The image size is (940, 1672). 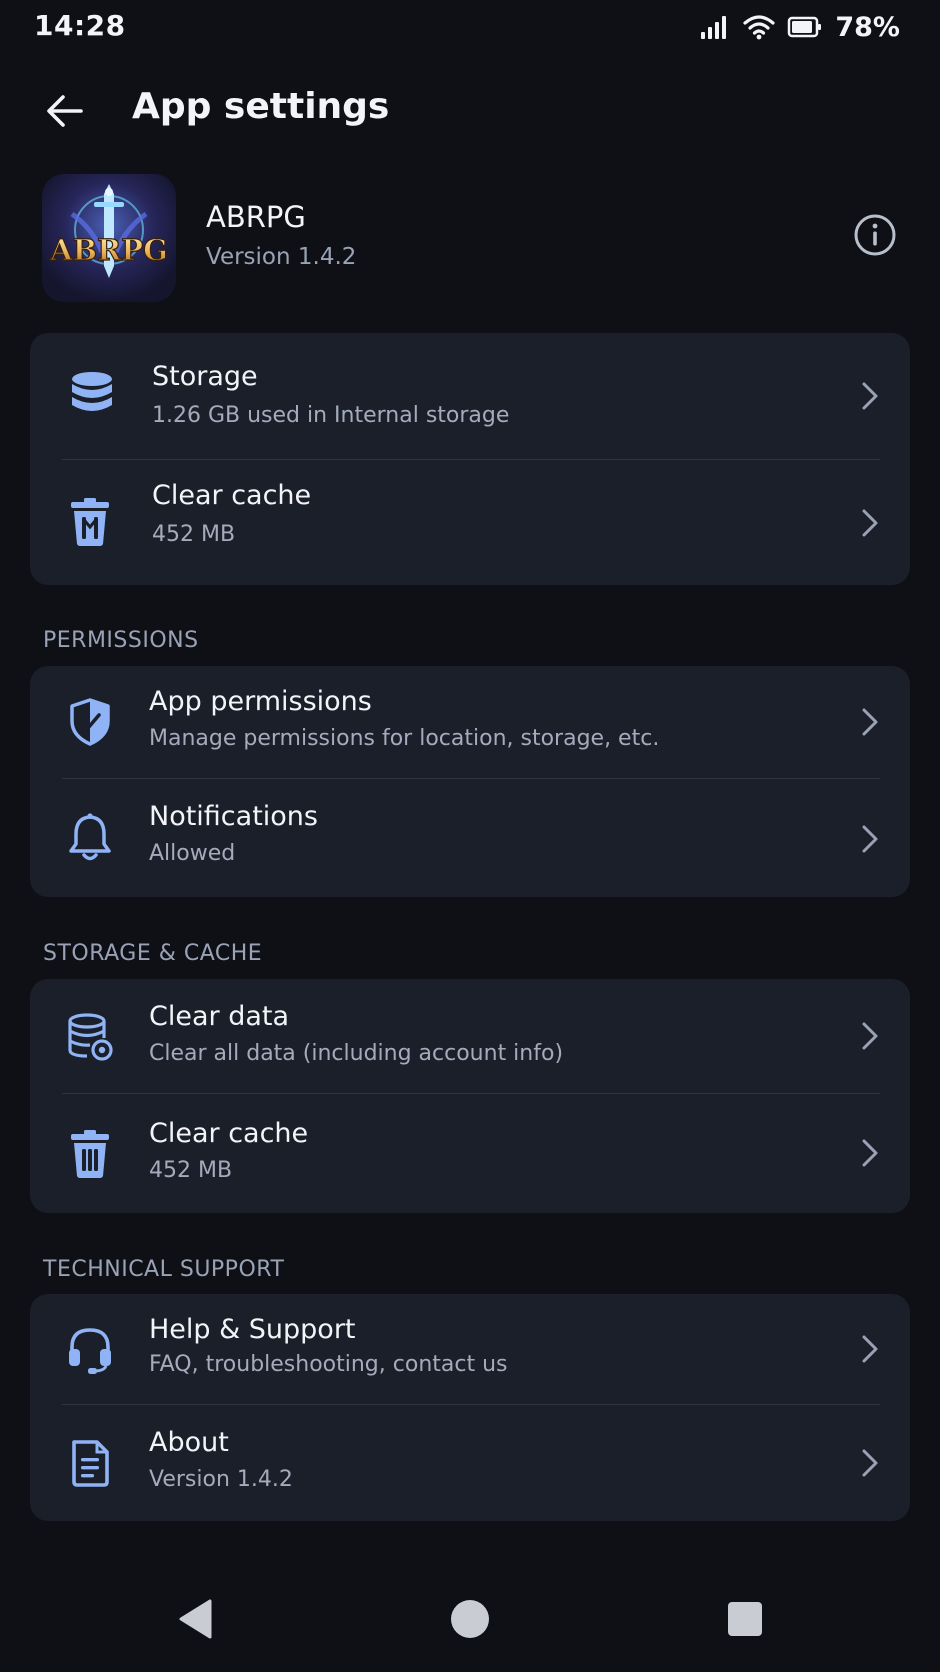 What do you see at coordinates (90, 1037) in the screenshot?
I see `database-clear-icon` at bounding box center [90, 1037].